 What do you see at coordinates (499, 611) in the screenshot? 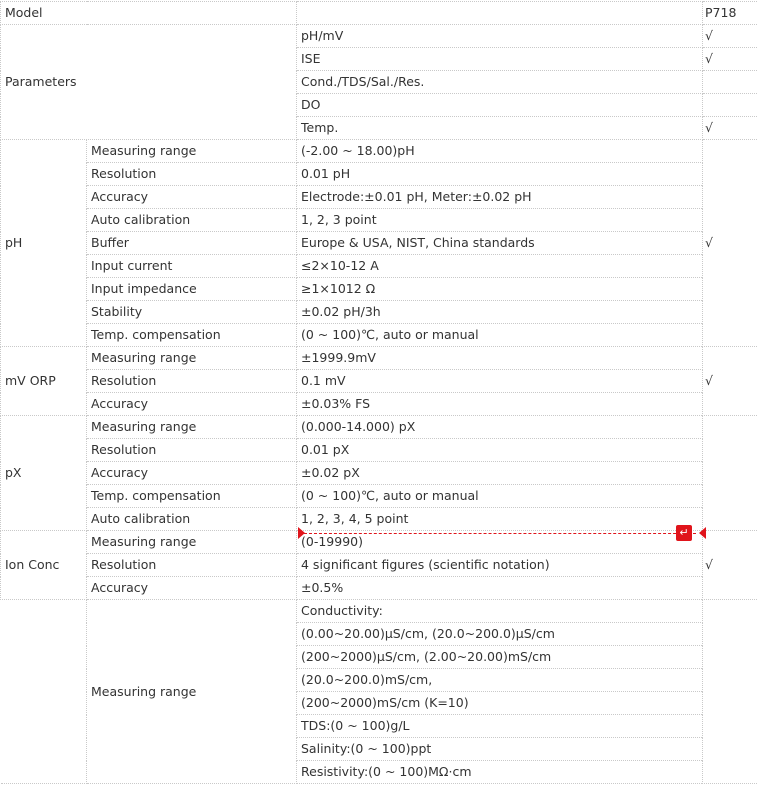
I see `cond-value-line: Conductivity:` at bounding box center [499, 611].